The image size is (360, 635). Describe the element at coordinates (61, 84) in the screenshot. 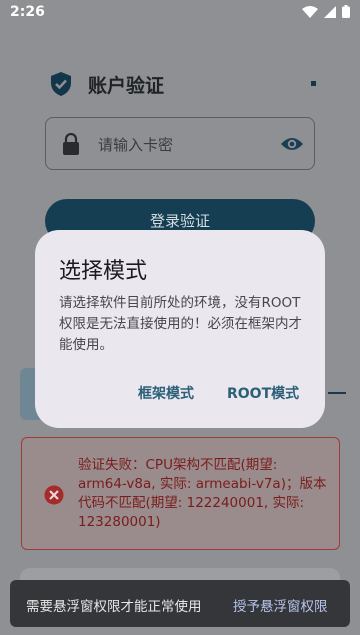

I see `shield-check-icon` at that location.